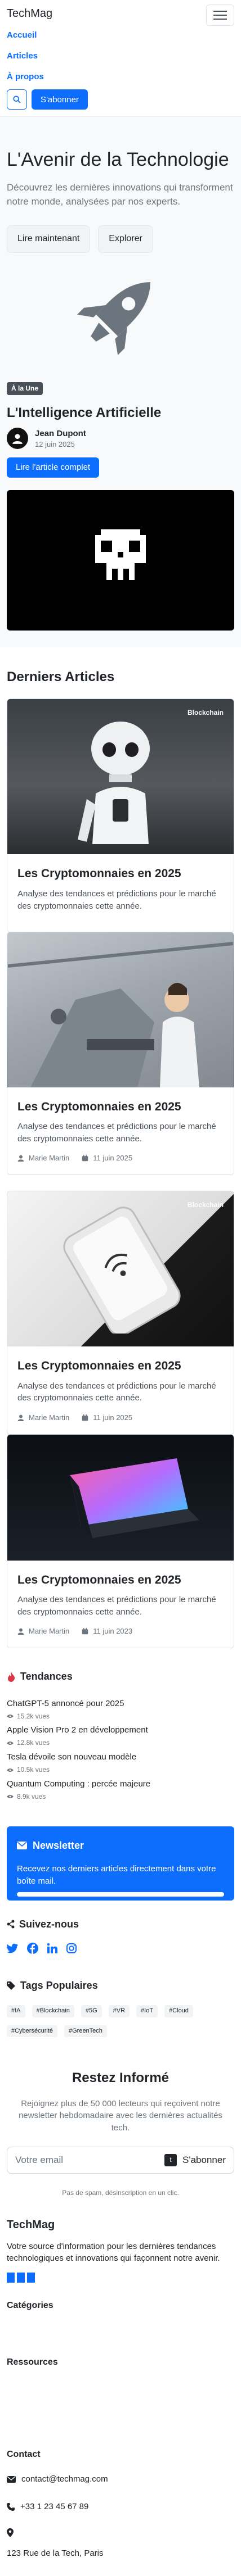 The image size is (241, 2576). I want to click on instagram-icon, so click(71, 1948).